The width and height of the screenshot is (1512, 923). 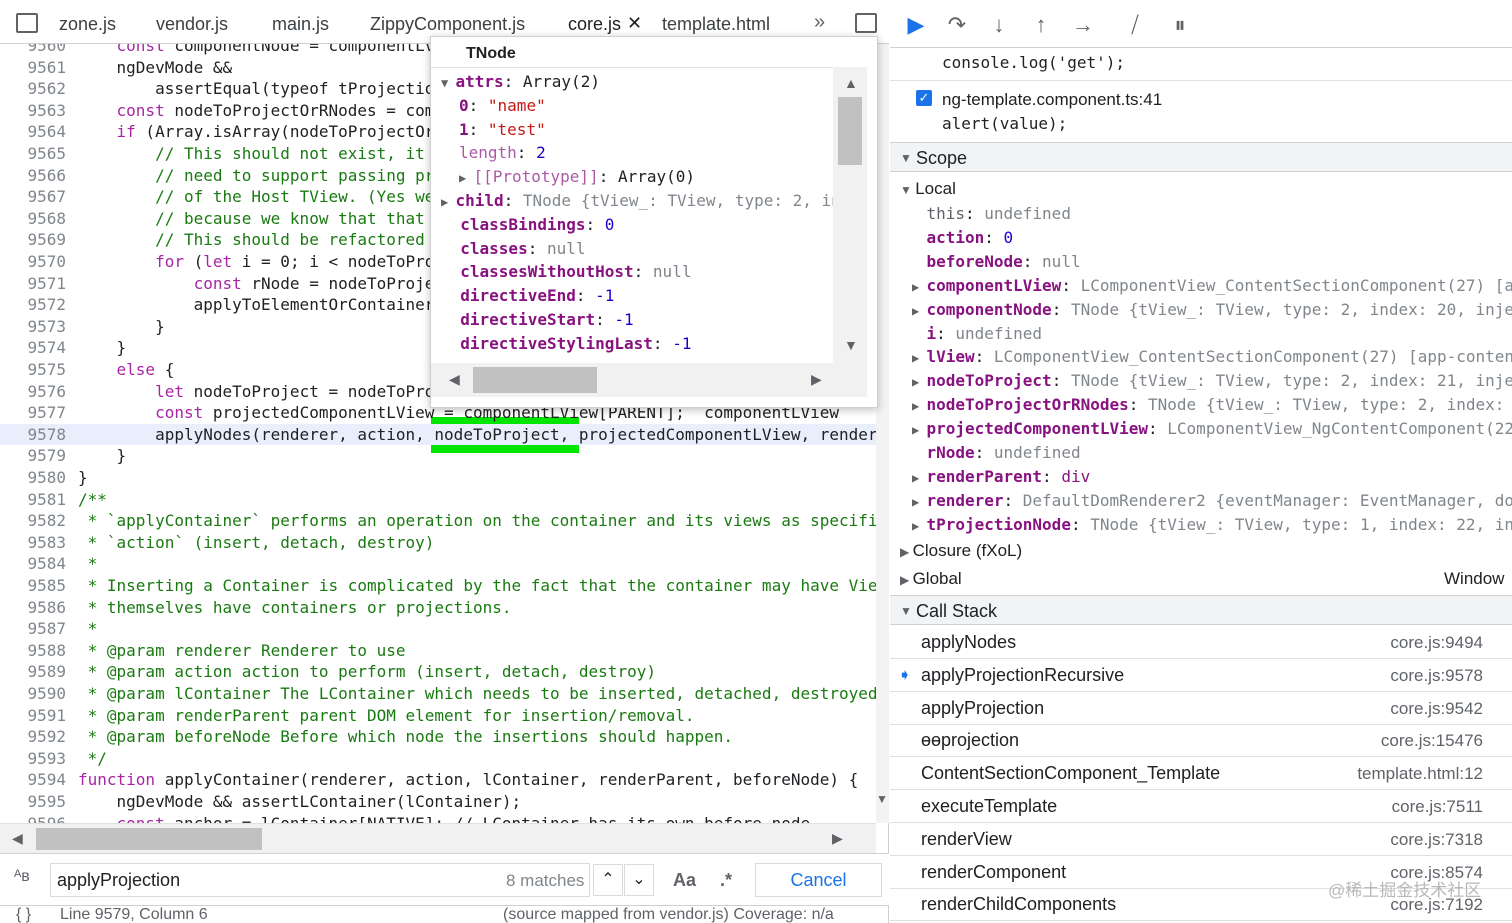 I want to click on tab-zone-js: zone.js, so click(x=87, y=24).